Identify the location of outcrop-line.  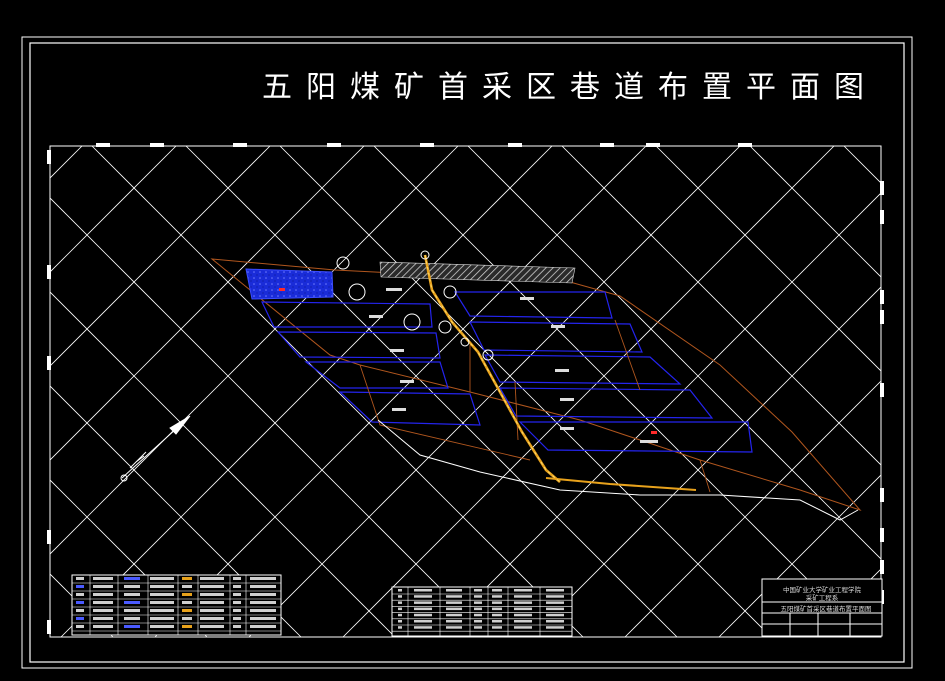
(618, 470).